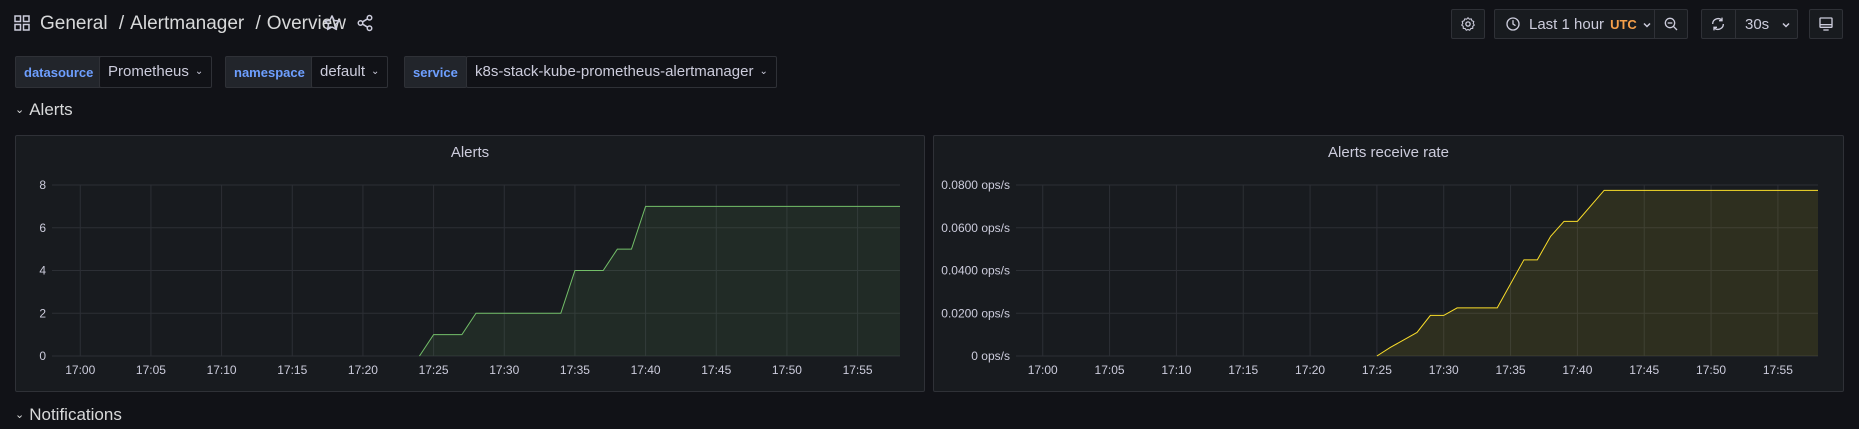 The width and height of the screenshot is (1859, 429). I want to click on row-title: Notifications, so click(75, 414).